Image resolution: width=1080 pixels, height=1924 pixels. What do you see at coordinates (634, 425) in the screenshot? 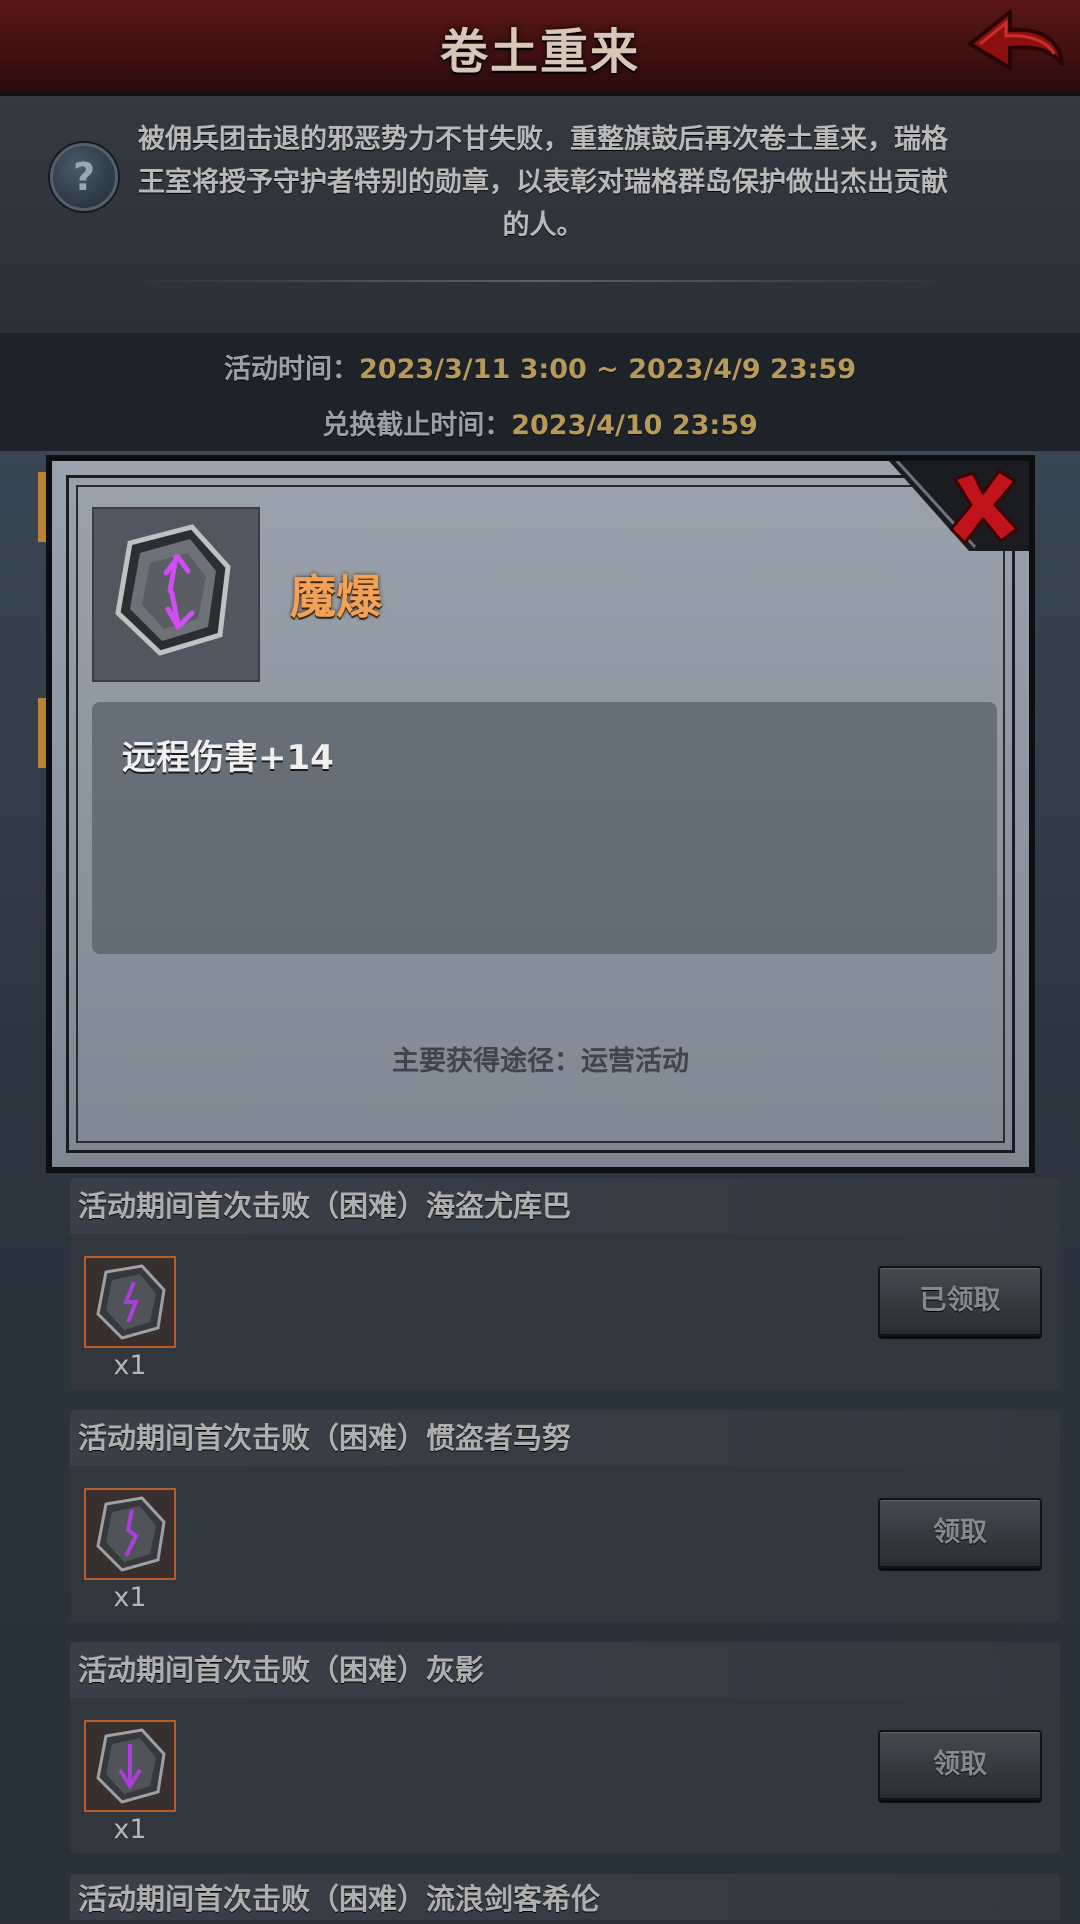
I see `exchange-time-value: 2023/4/10 23:59` at bounding box center [634, 425].